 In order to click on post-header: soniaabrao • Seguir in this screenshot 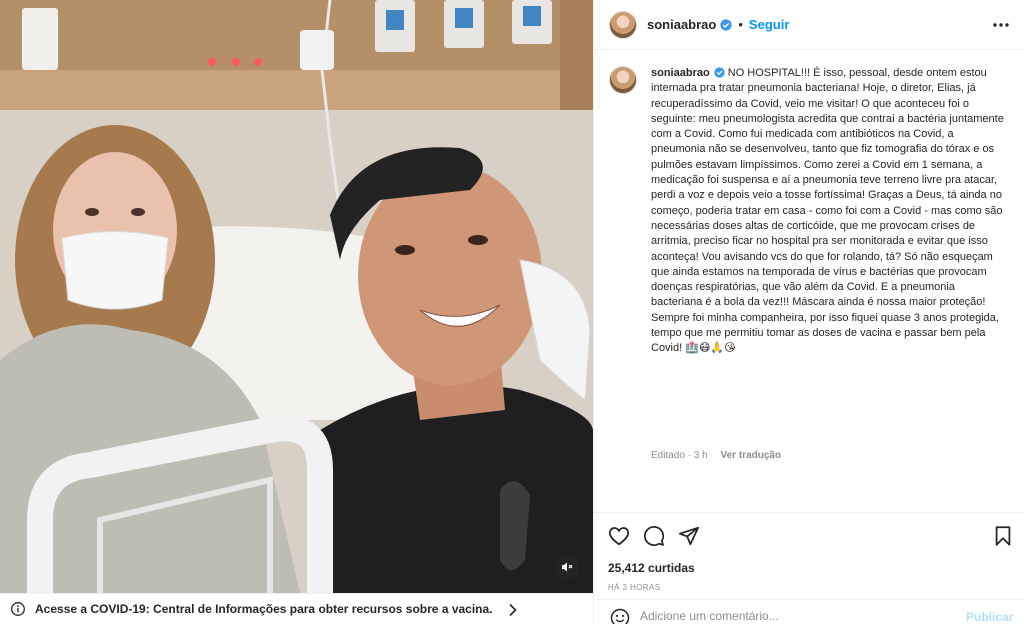, I will do `click(809, 25)`.